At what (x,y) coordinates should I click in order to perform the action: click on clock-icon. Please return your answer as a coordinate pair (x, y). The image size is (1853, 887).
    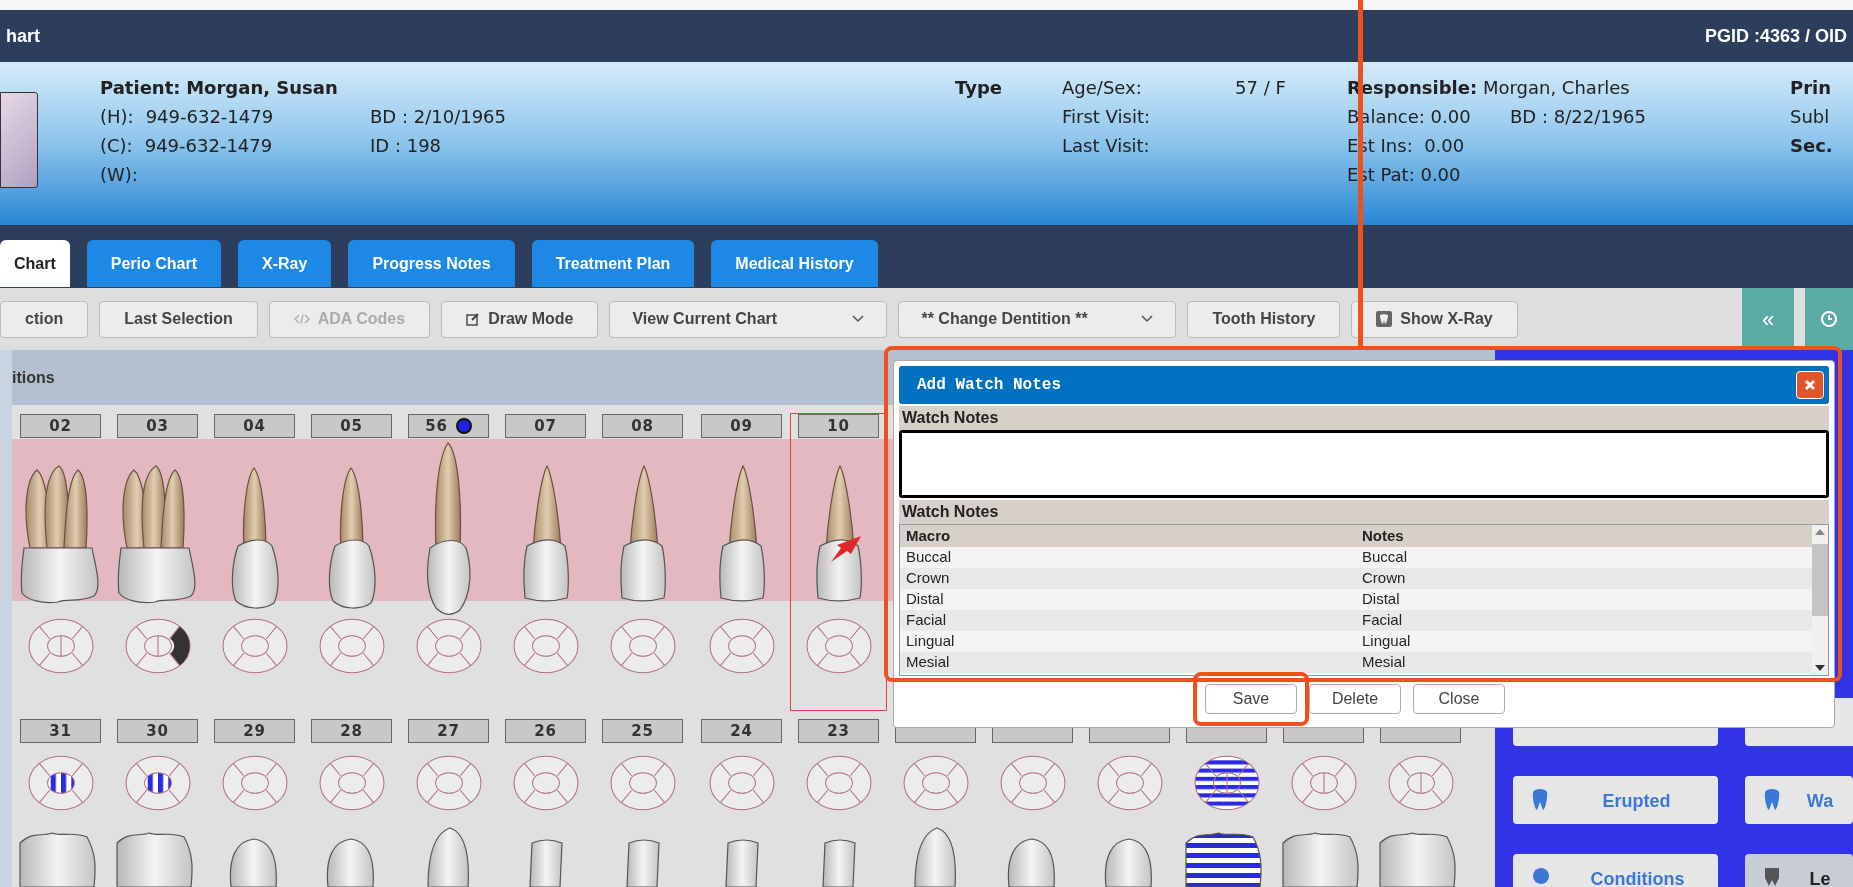
    Looking at the image, I should click on (1829, 319).